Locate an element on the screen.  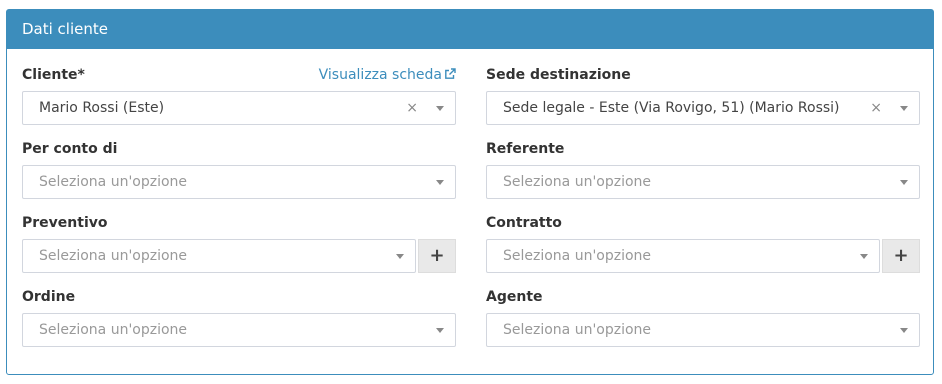
panel-title: Dati cliente is located at coordinates (470, 29).